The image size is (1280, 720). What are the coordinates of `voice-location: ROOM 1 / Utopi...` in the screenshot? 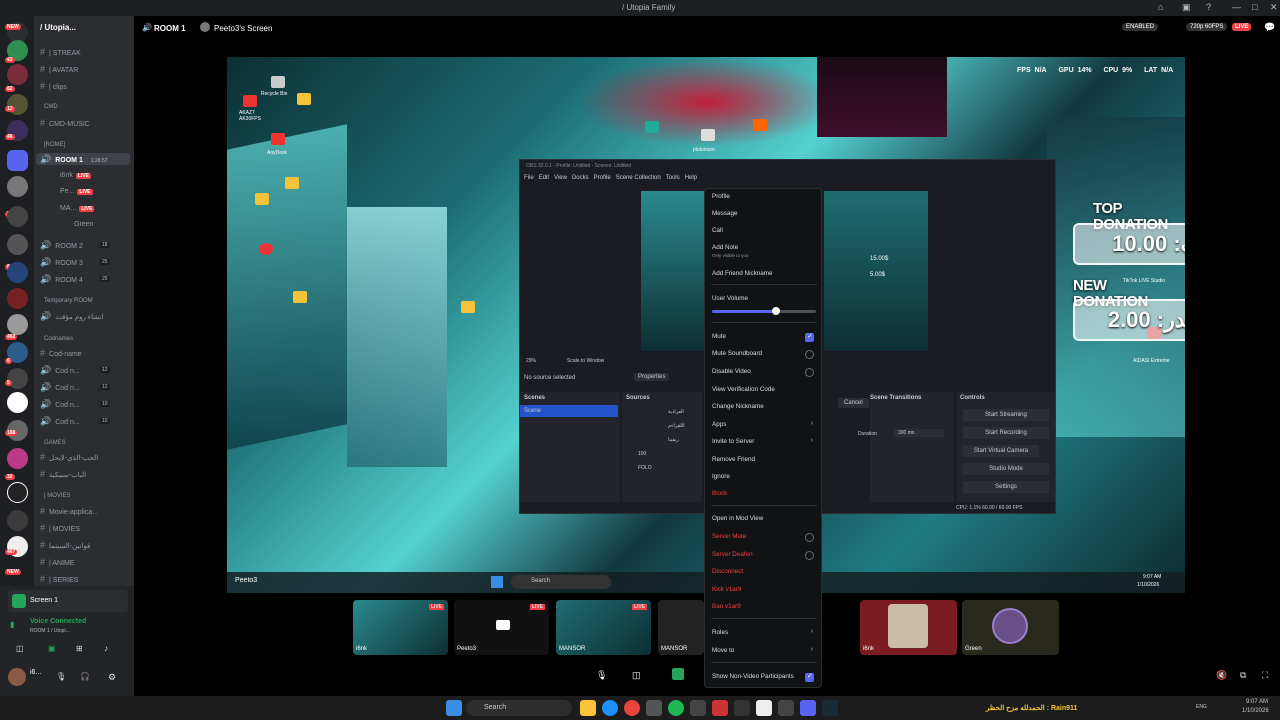 It's located at (50, 631).